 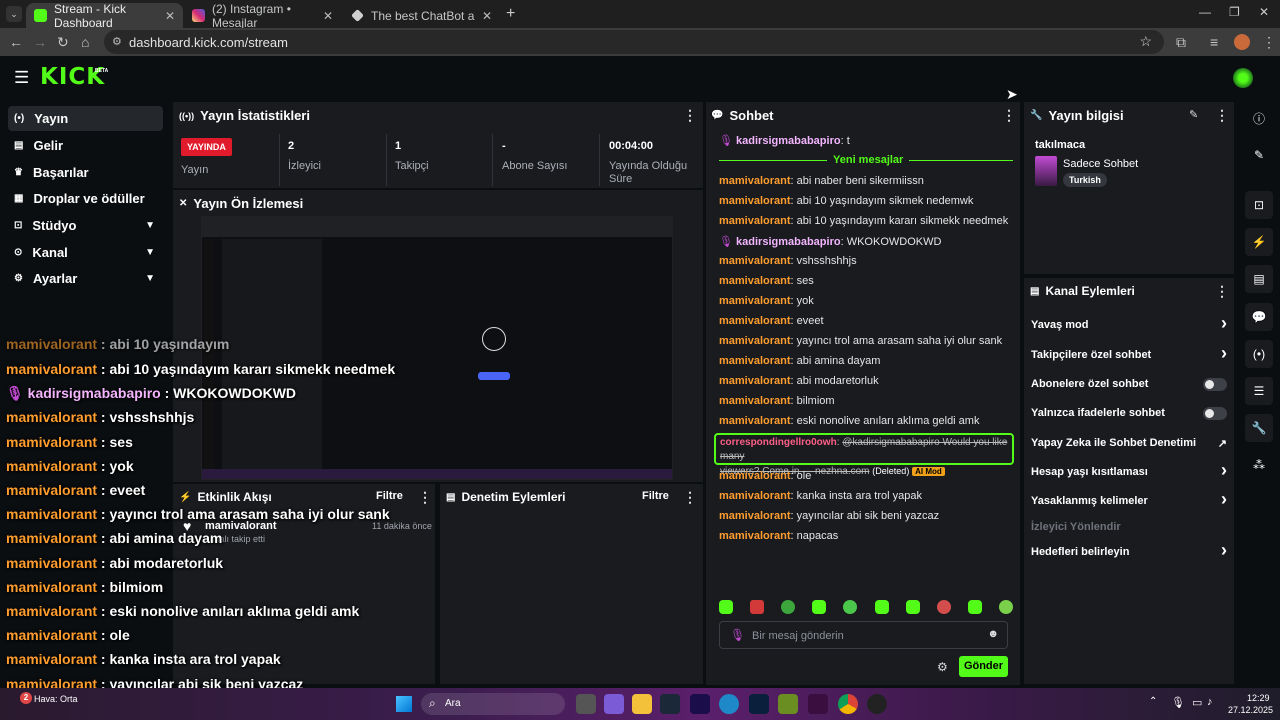 I want to click on sidebar-item-droplar: ▦ Droplar ve ödüller, so click(x=85, y=198).